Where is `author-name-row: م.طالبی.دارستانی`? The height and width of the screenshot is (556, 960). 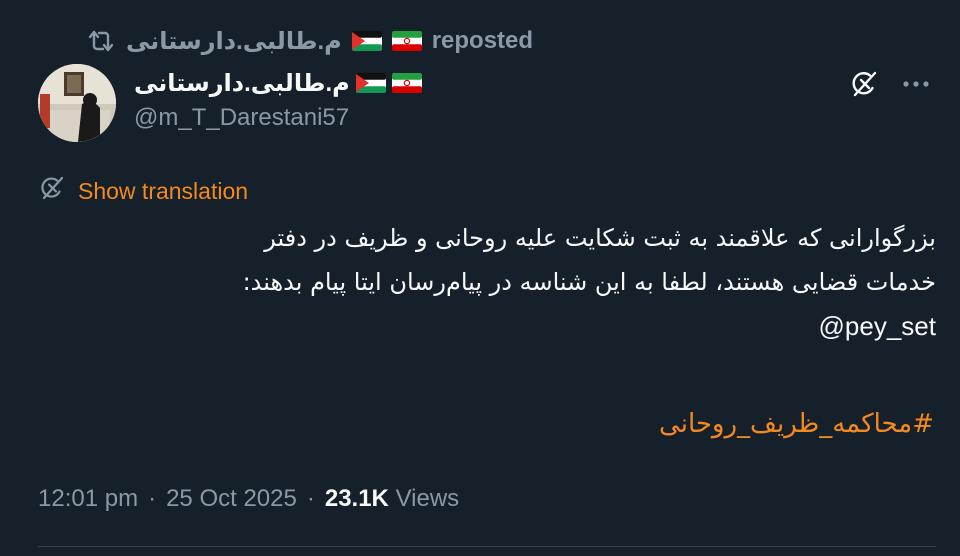 author-name-row: م.طالبی.دارستانی is located at coordinates (278, 83).